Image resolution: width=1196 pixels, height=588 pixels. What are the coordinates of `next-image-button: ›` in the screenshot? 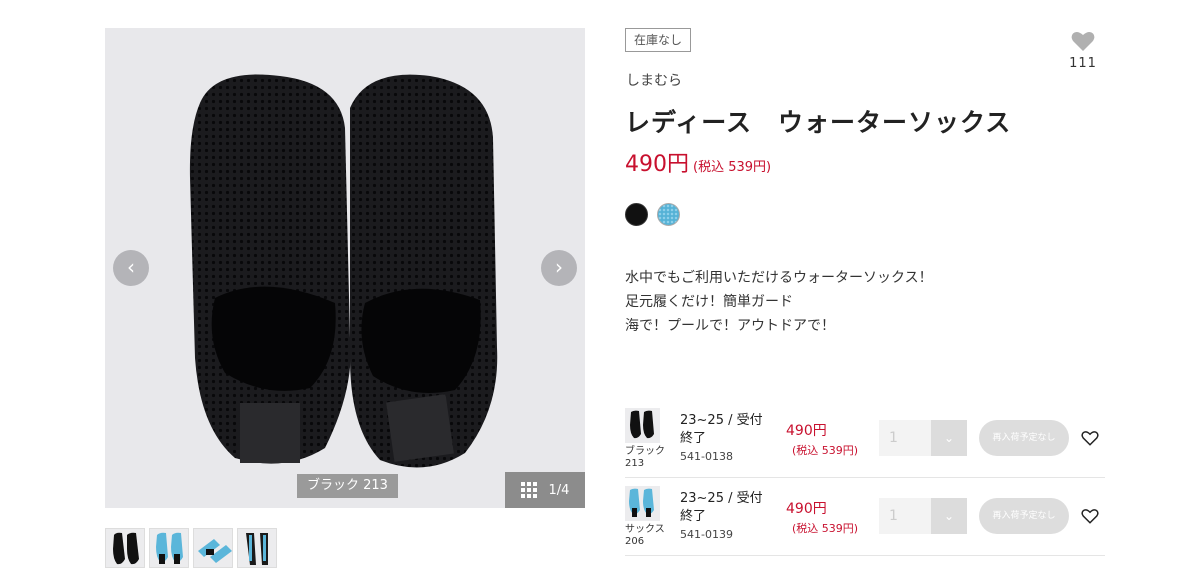 It's located at (559, 268).